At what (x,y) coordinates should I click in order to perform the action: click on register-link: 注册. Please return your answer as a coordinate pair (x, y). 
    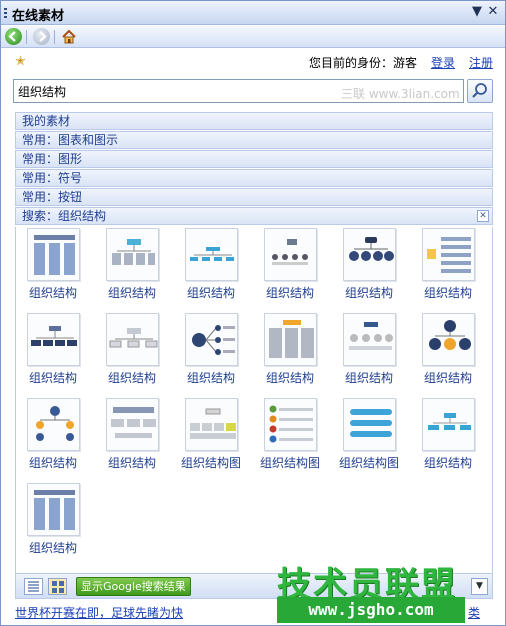
    Looking at the image, I should click on (481, 63).